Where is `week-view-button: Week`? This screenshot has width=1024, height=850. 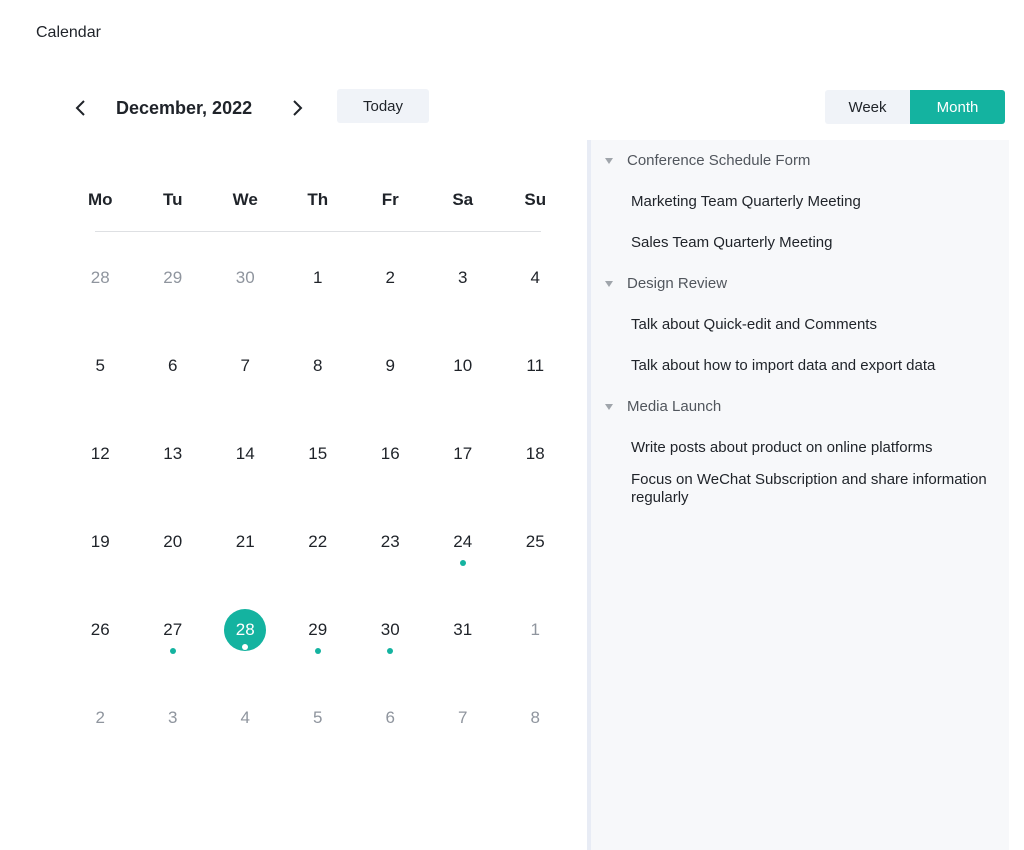
week-view-button: Week is located at coordinates (867, 107).